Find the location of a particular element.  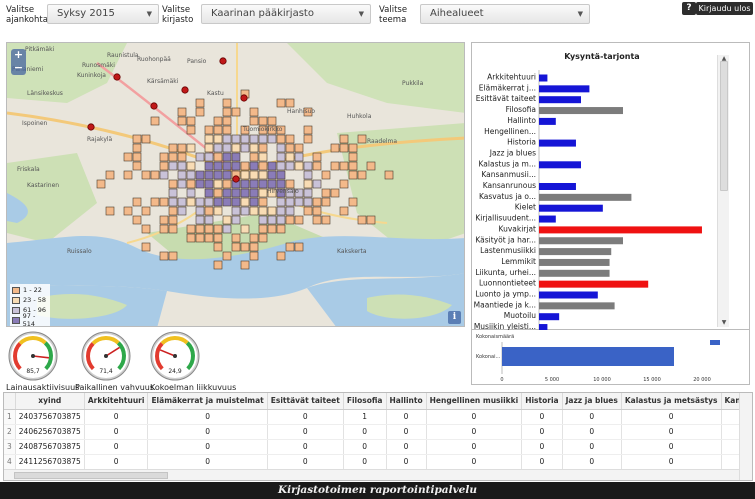

info-icon: i is located at coordinates (454, 317).